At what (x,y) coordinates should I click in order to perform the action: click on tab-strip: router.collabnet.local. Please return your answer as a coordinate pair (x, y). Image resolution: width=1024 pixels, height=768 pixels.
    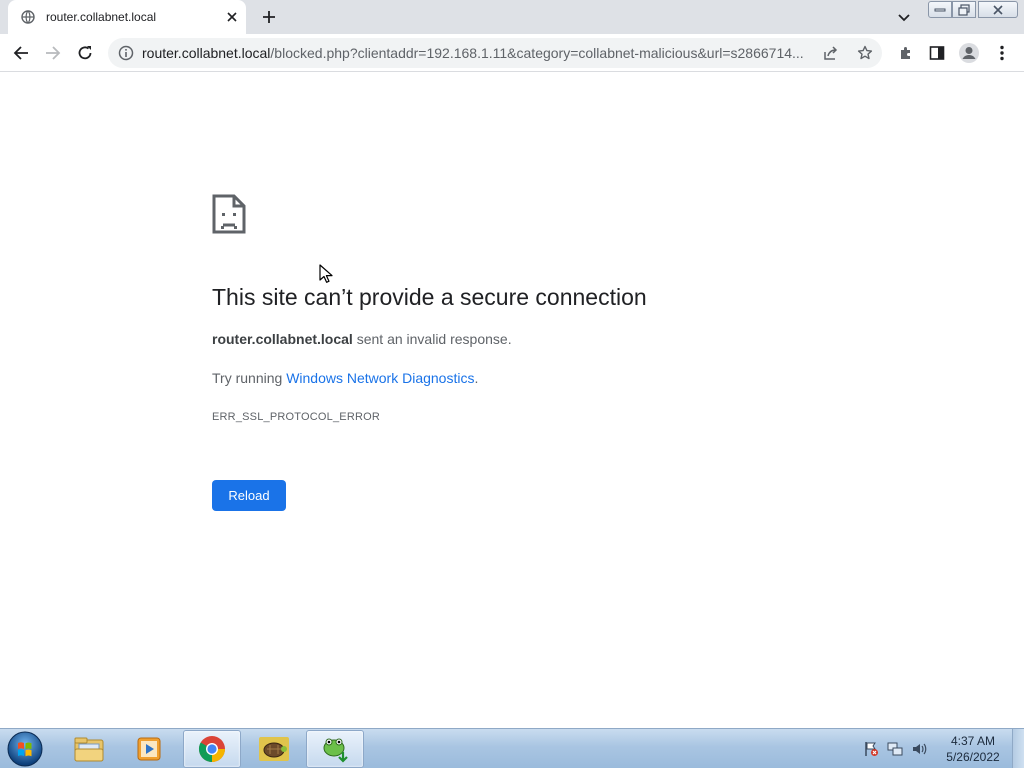
    Looking at the image, I should click on (512, 17).